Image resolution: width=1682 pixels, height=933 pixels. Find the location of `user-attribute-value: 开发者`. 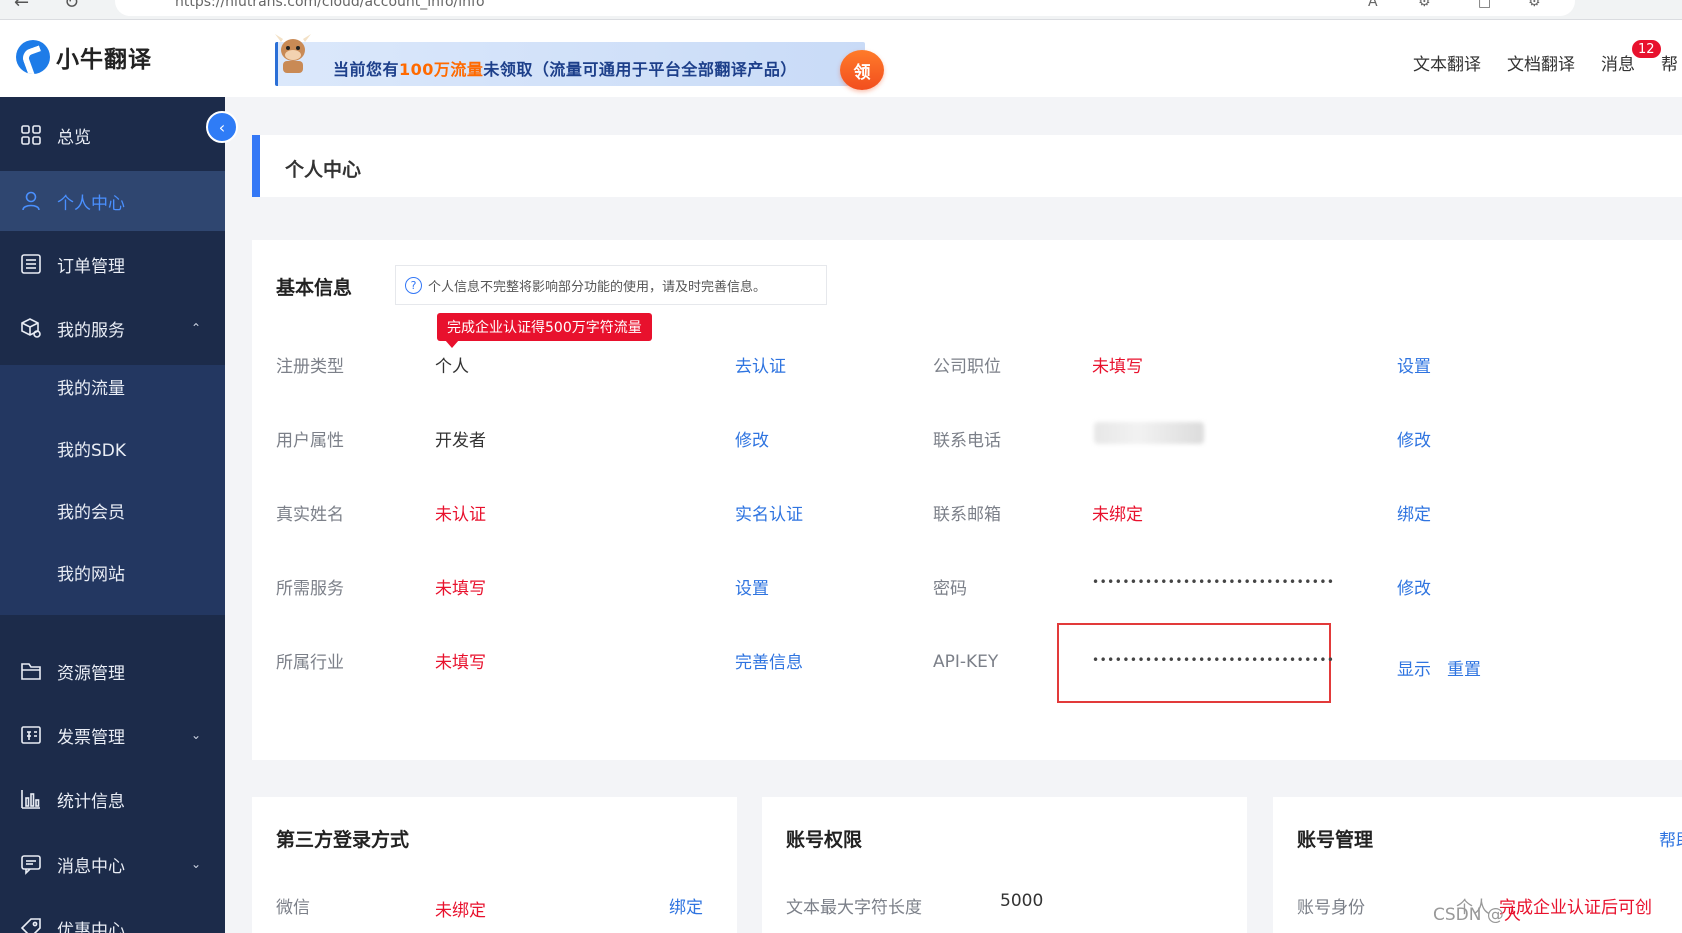

user-attribute-value: 开发者 is located at coordinates (460, 441).